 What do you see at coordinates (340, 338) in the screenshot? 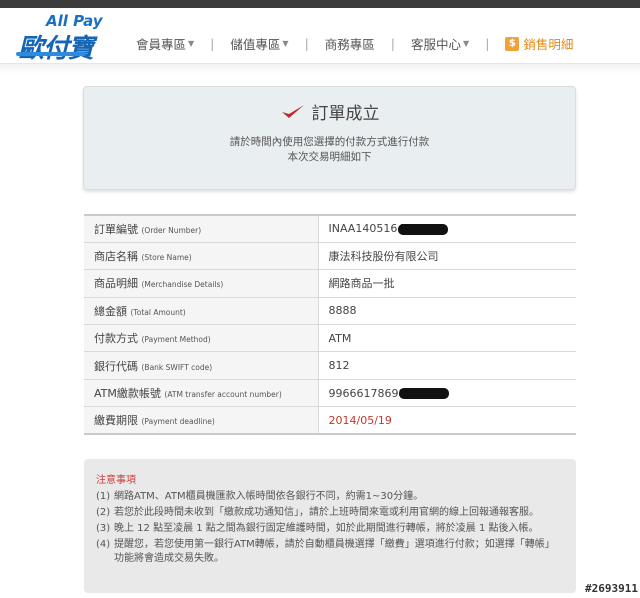
I see `detail-value-text: ATM` at bounding box center [340, 338].